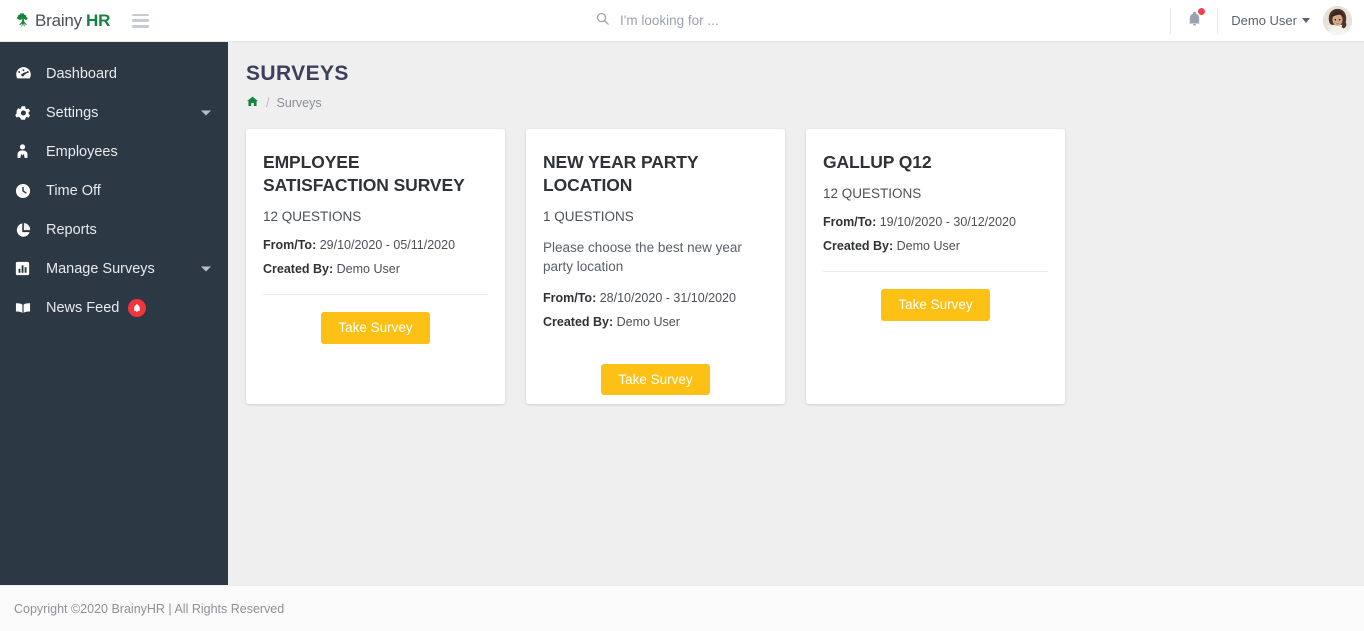 This screenshot has width=1364, height=631. What do you see at coordinates (27, 308) in the screenshot?
I see `book-icon` at bounding box center [27, 308].